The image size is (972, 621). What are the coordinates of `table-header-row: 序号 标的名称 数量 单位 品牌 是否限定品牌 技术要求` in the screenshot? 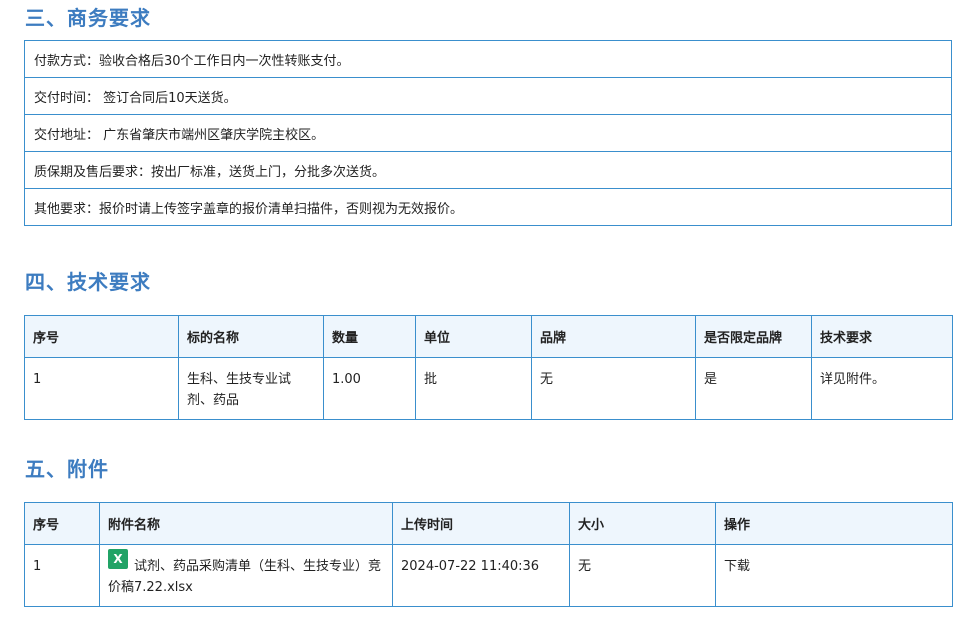 It's located at (488, 336).